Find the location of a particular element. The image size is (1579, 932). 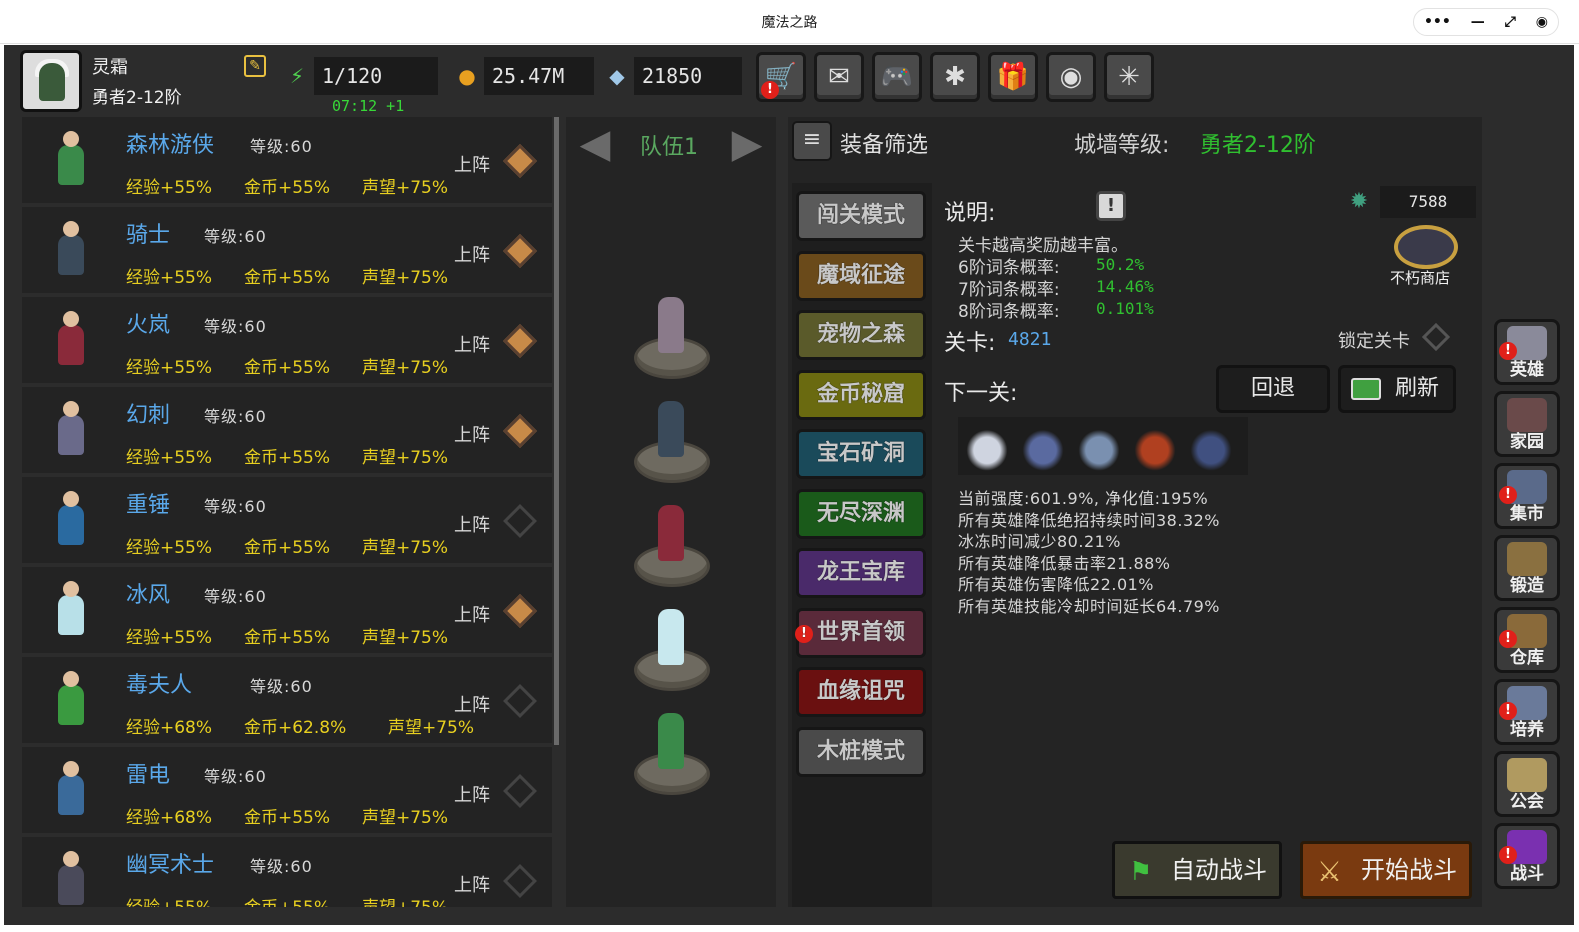

hero-row: 重锤 等级:60 经验+55% 金币+55% 声望+75% 上阵 is located at coordinates (287, 520).